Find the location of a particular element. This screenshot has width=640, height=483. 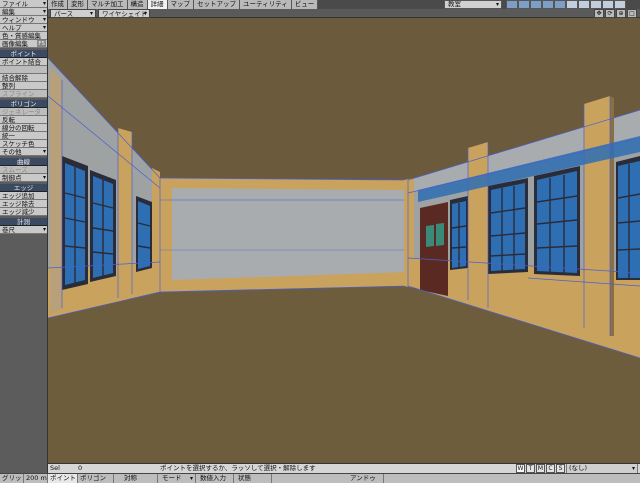

polygon-mode-button: ポリゴン is located at coordinates (96, 478).